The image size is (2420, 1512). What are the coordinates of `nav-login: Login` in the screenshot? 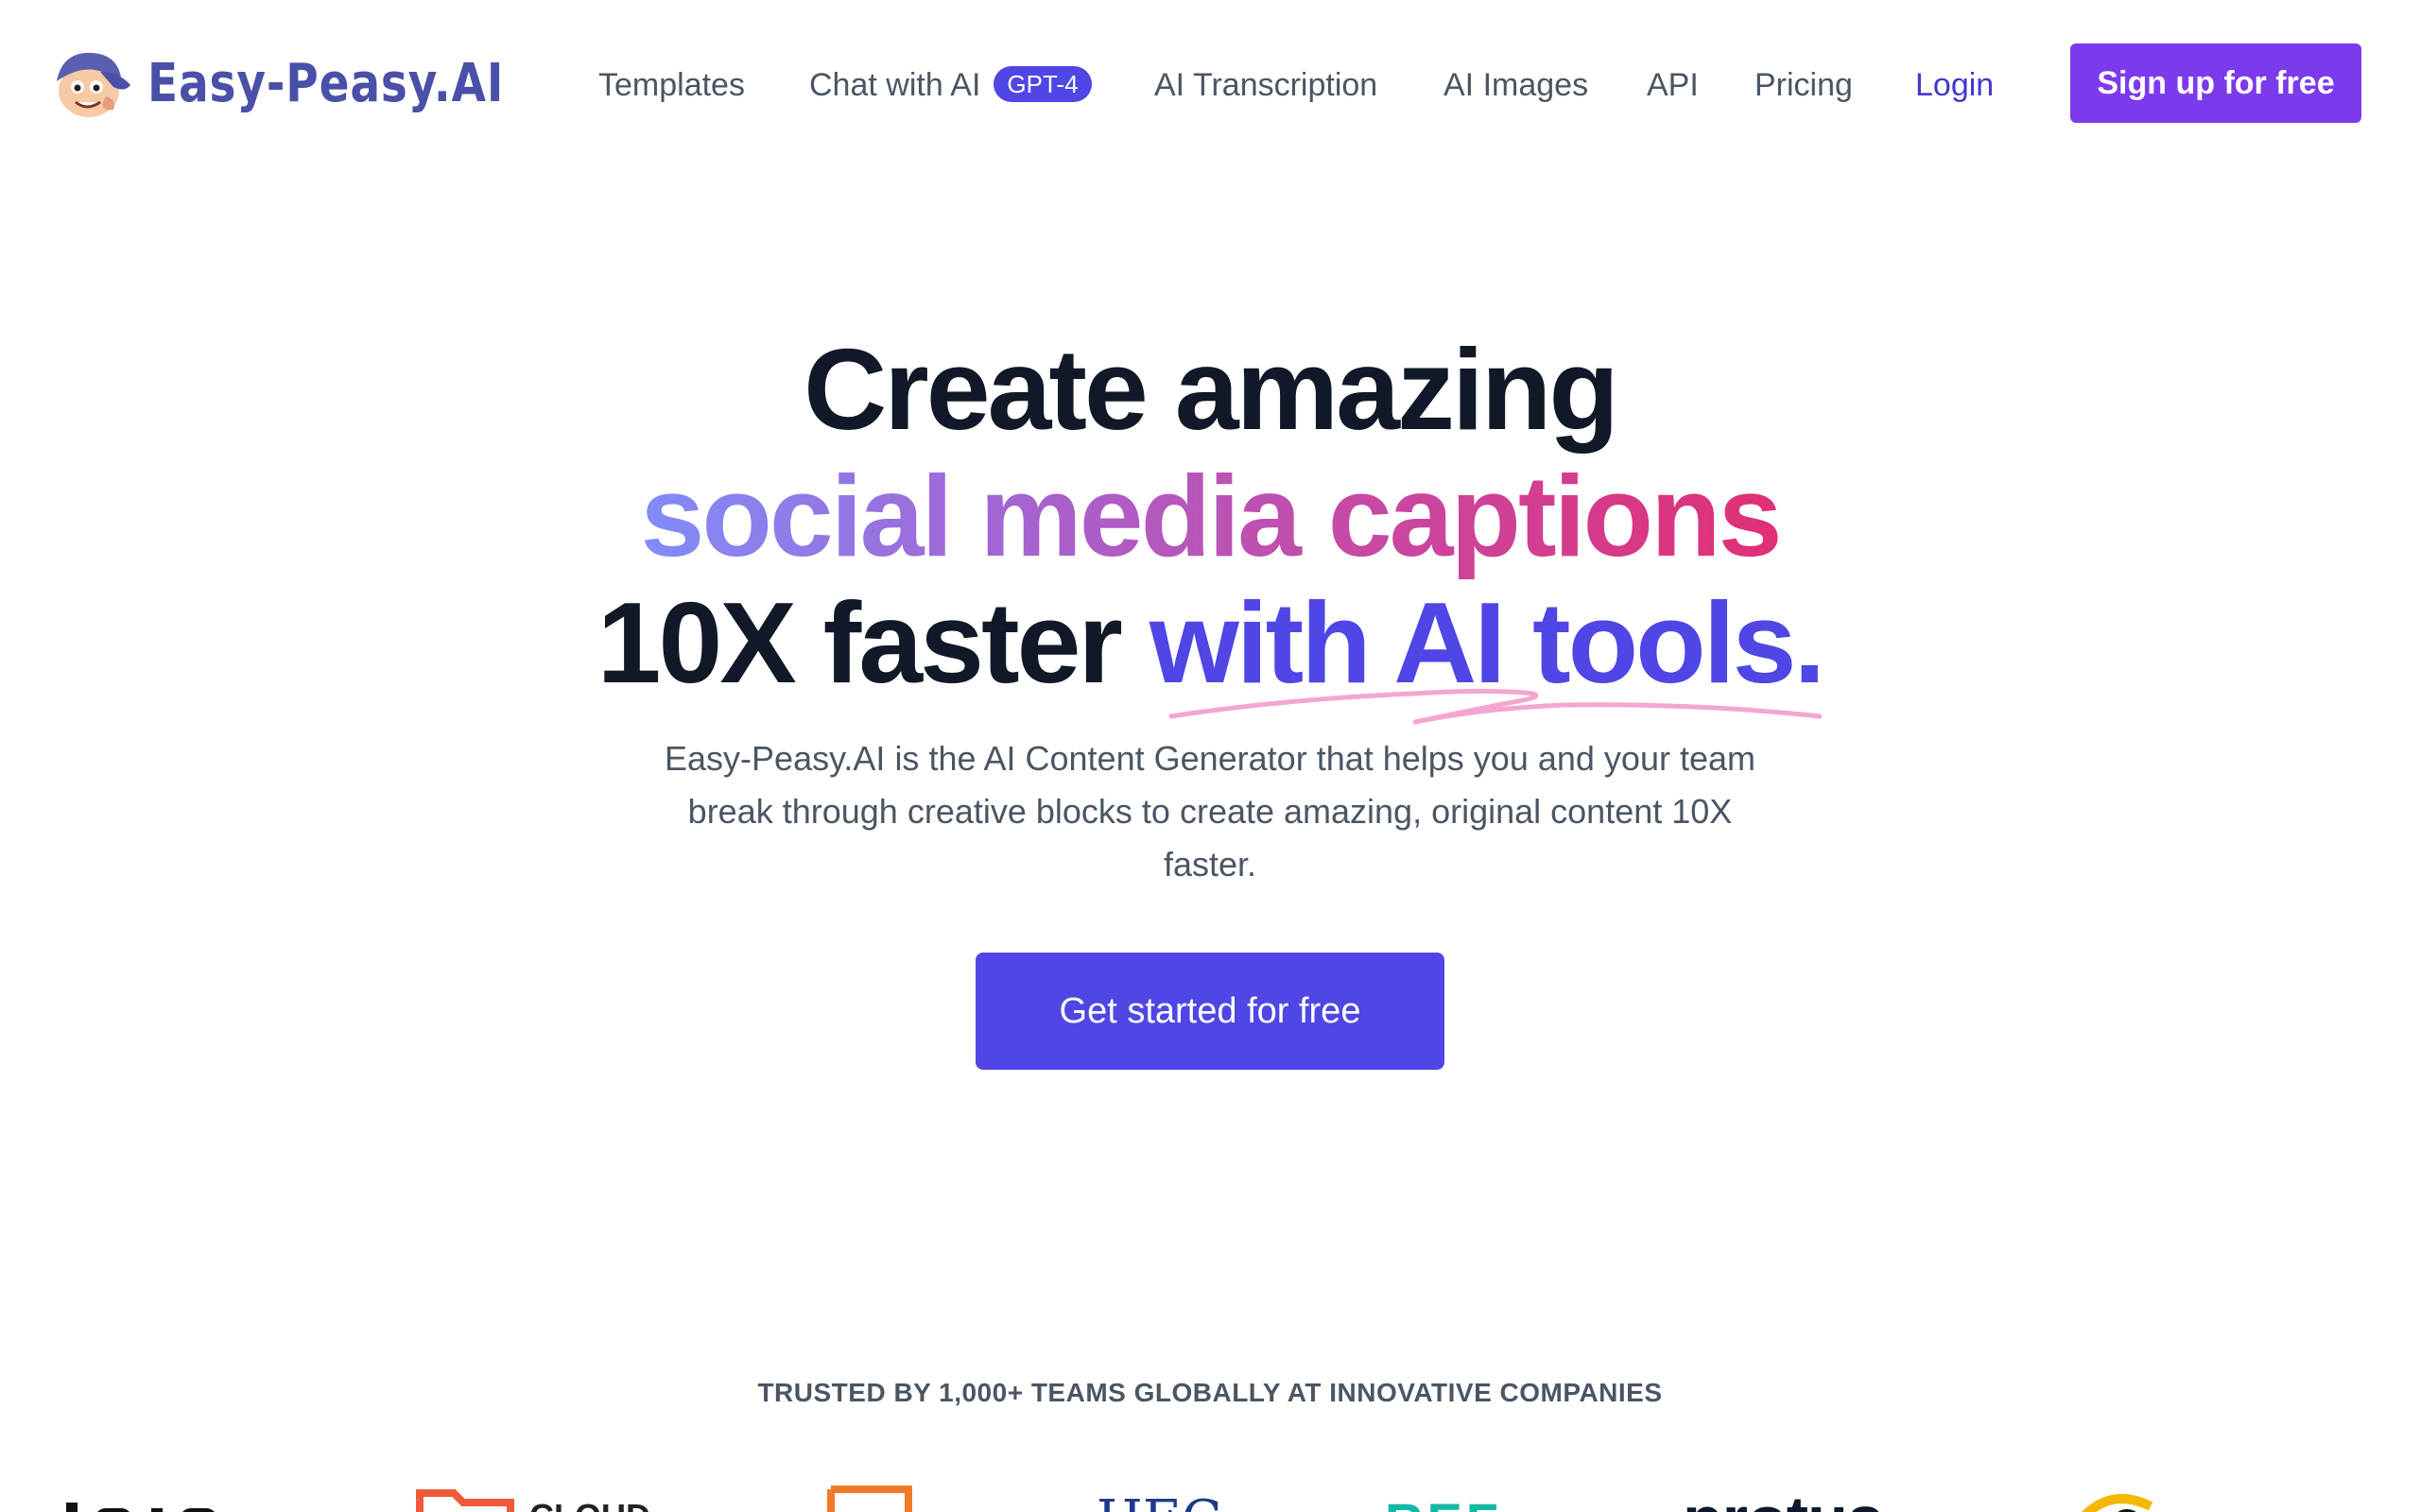 It's located at (1954, 85).